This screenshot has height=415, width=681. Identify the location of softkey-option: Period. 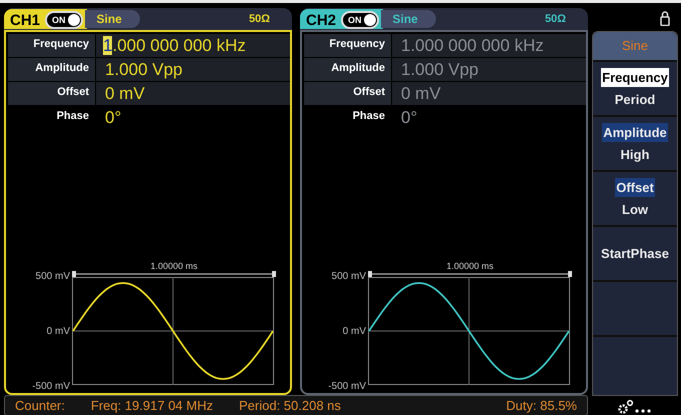
(635, 99).